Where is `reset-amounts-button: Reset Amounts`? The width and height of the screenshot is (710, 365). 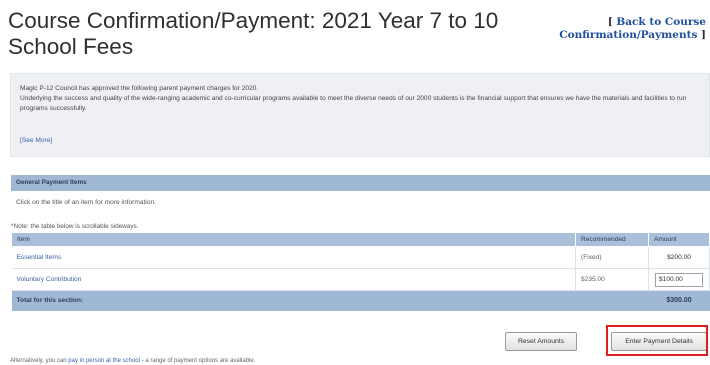
reset-amounts-button: Reset Amounts is located at coordinates (541, 341).